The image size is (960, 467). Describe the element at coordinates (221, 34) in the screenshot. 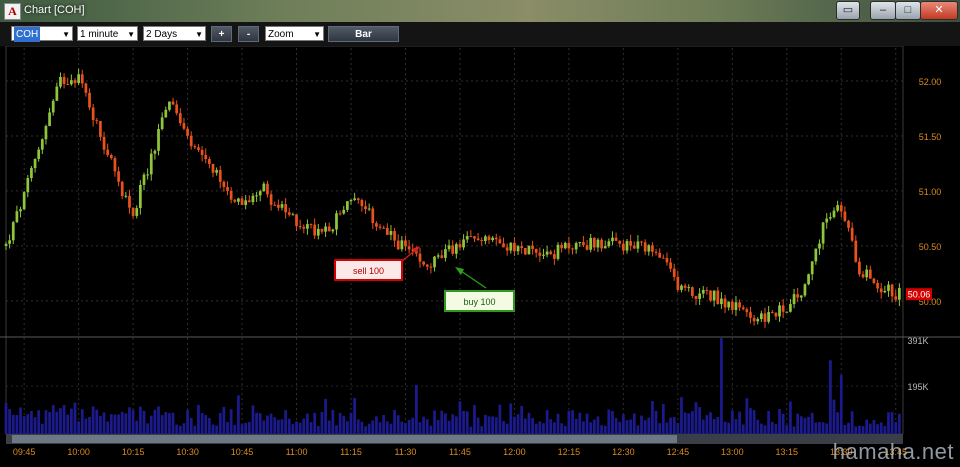

I see `zoom-in-button: +` at that location.